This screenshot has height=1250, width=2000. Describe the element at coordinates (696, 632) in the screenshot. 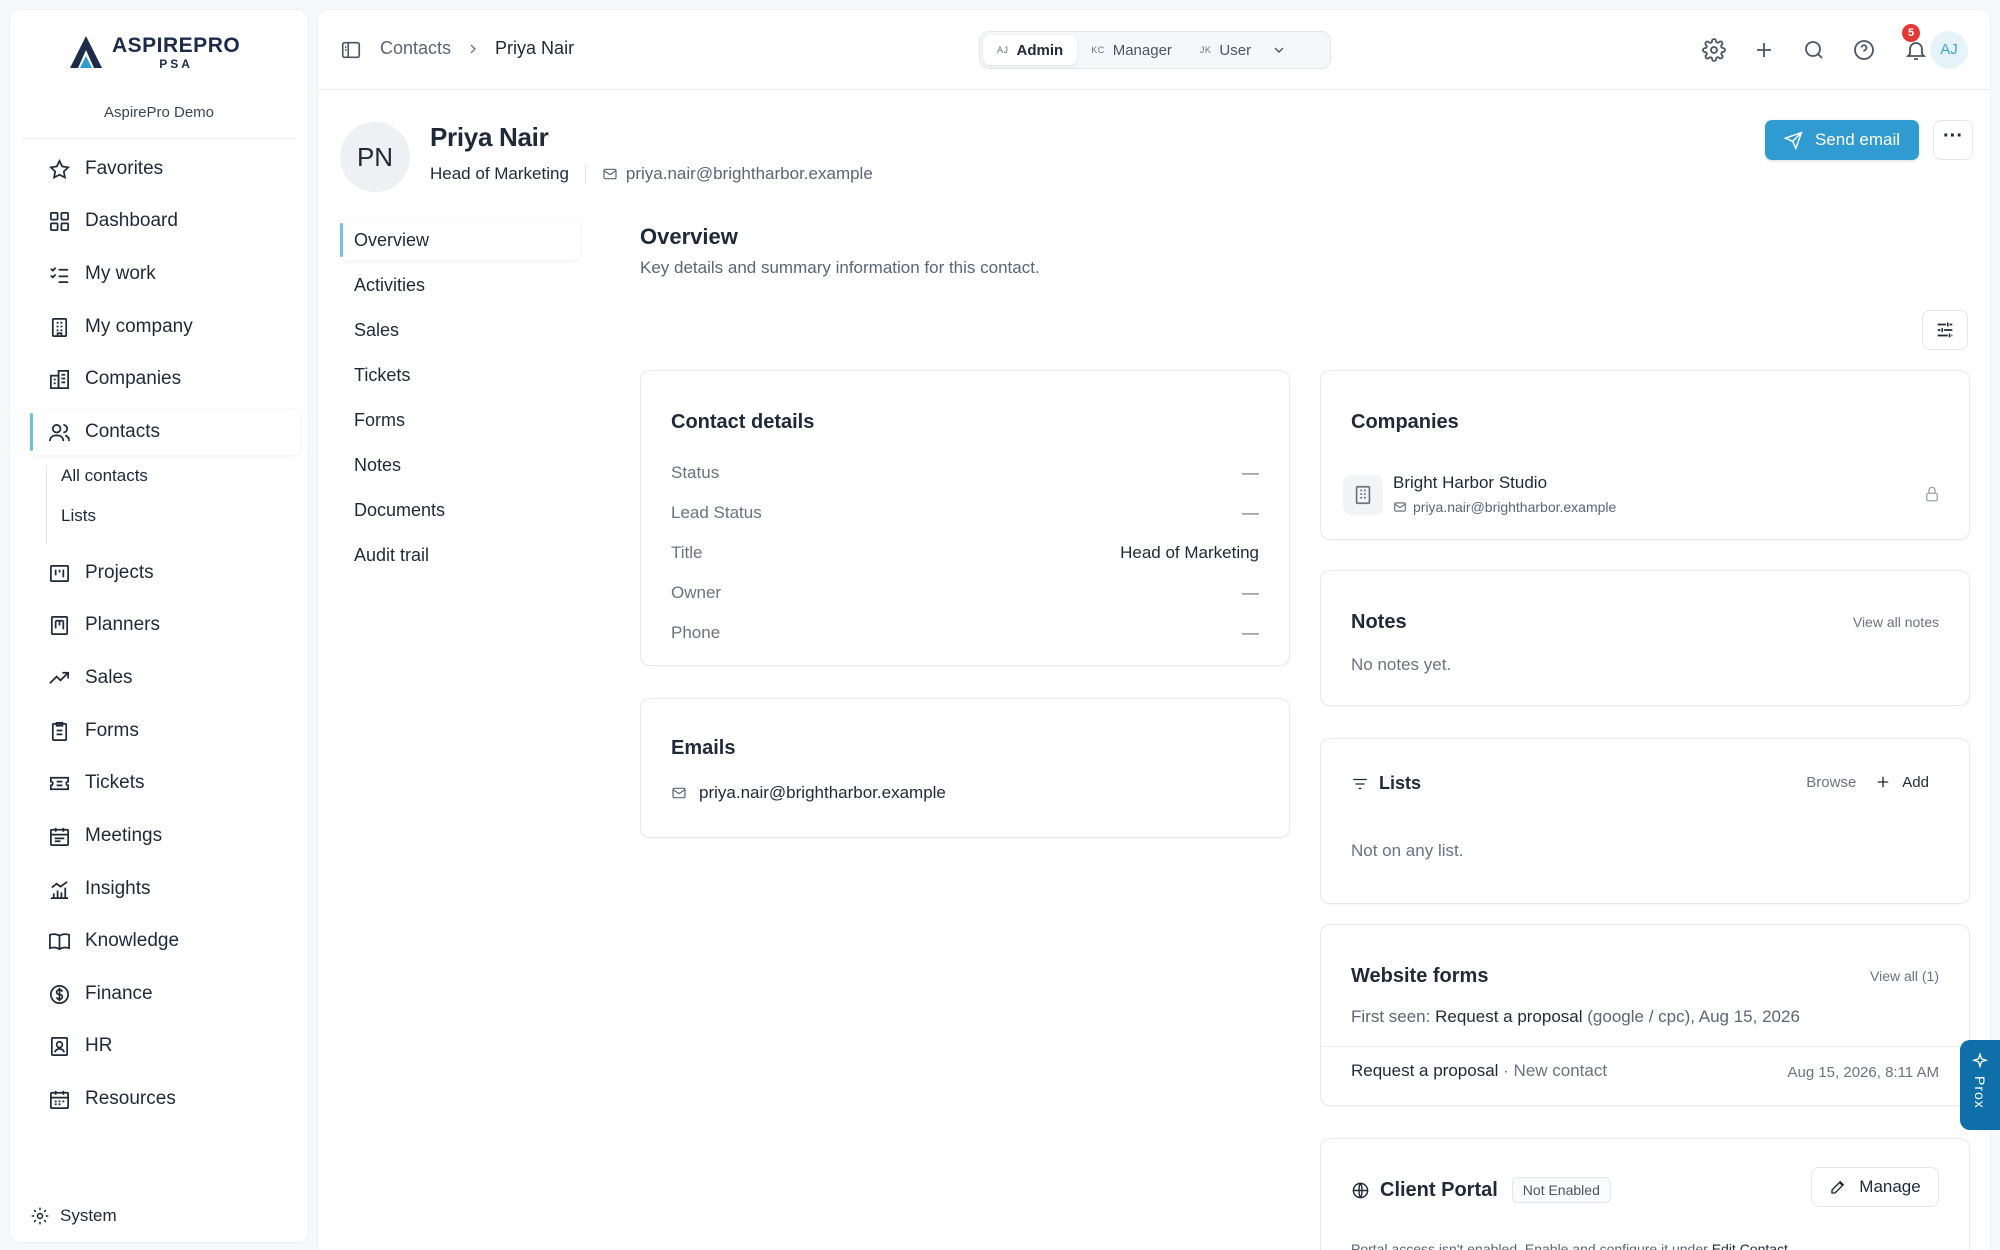

I see `detail-label-phone: Phone` at that location.